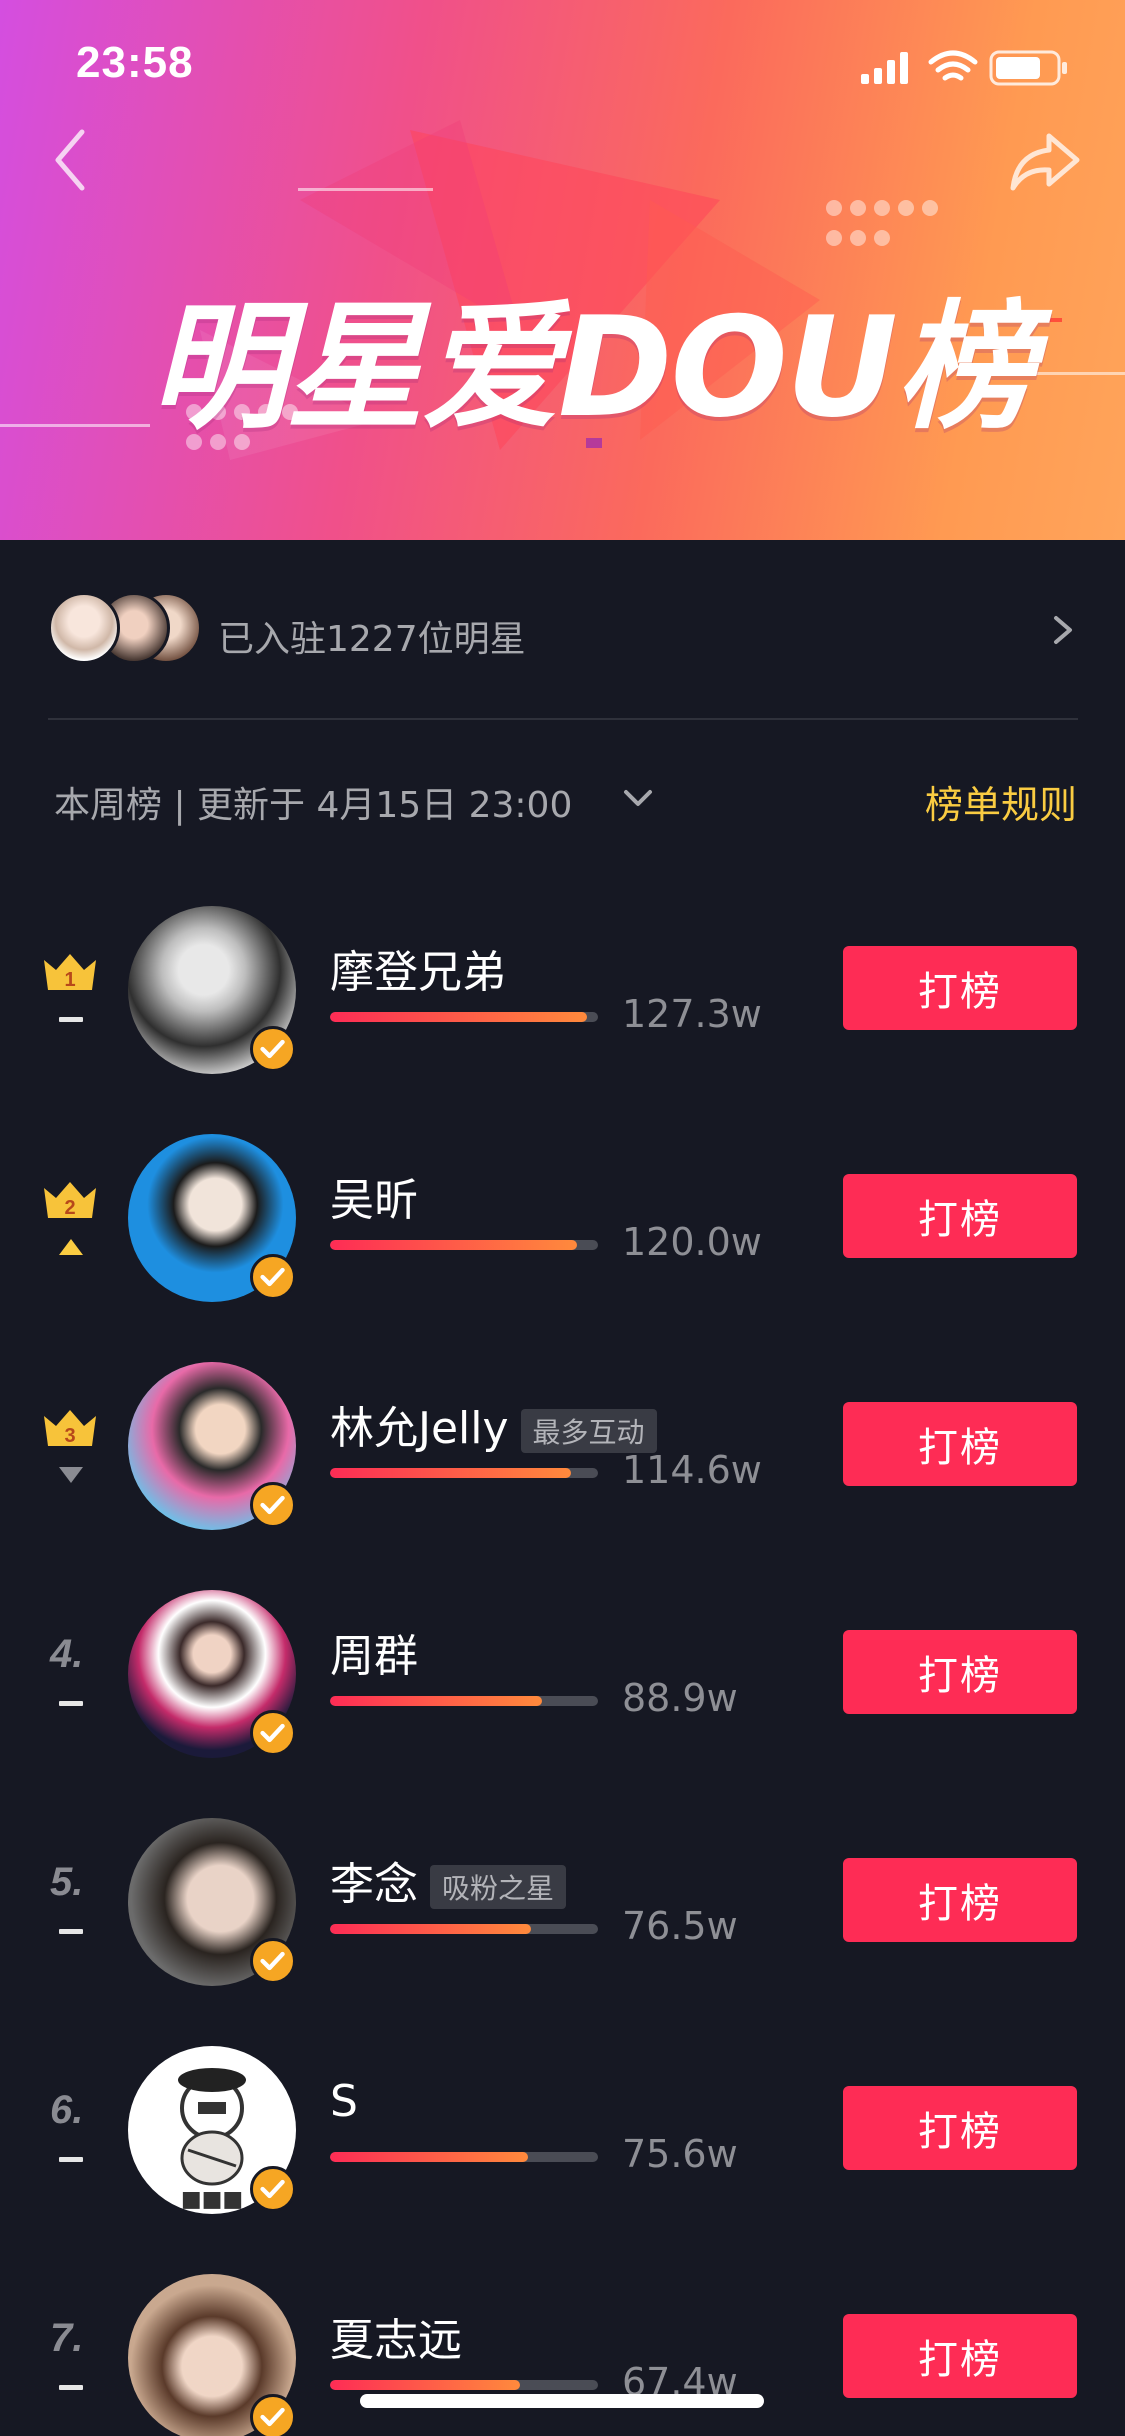 Image resolution: width=1125 pixels, height=2436 pixels. Describe the element at coordinates (67, 1882) in the screenshot. I see `rank-number: 5.` at that location.